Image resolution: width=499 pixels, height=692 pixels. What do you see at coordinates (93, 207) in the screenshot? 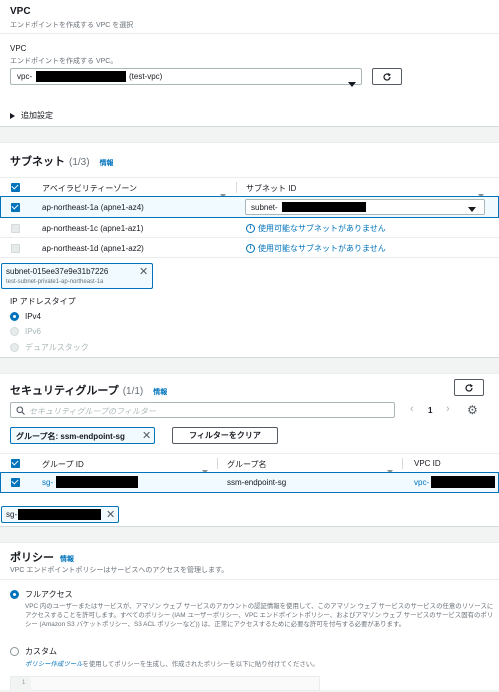
I see `row-az: ap-northeast-1a (apne1-az4)` at bounding box center [93, 207].